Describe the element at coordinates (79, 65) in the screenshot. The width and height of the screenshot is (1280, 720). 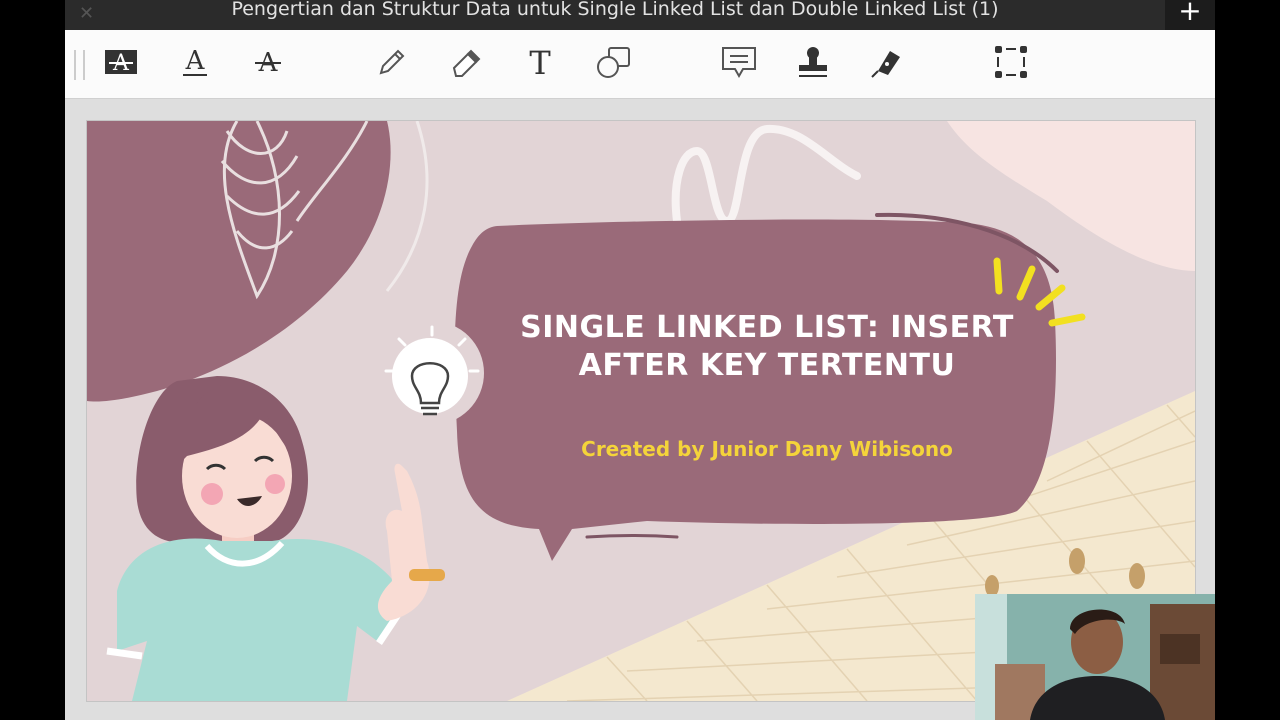
I see `toolbar-grip-handle` at that location.